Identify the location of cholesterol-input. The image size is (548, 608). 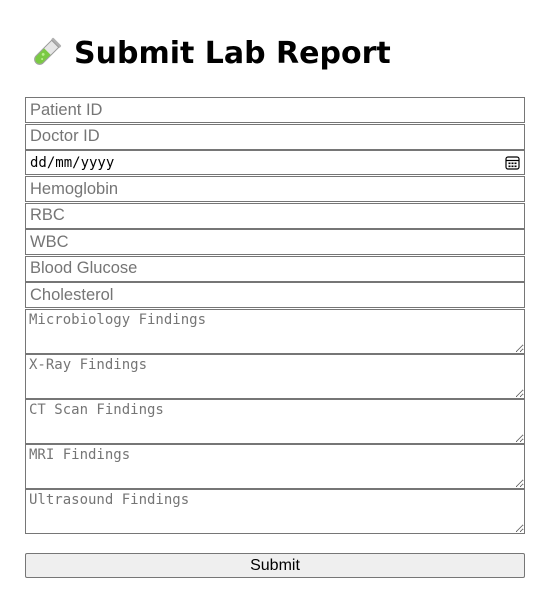
(275, 295).